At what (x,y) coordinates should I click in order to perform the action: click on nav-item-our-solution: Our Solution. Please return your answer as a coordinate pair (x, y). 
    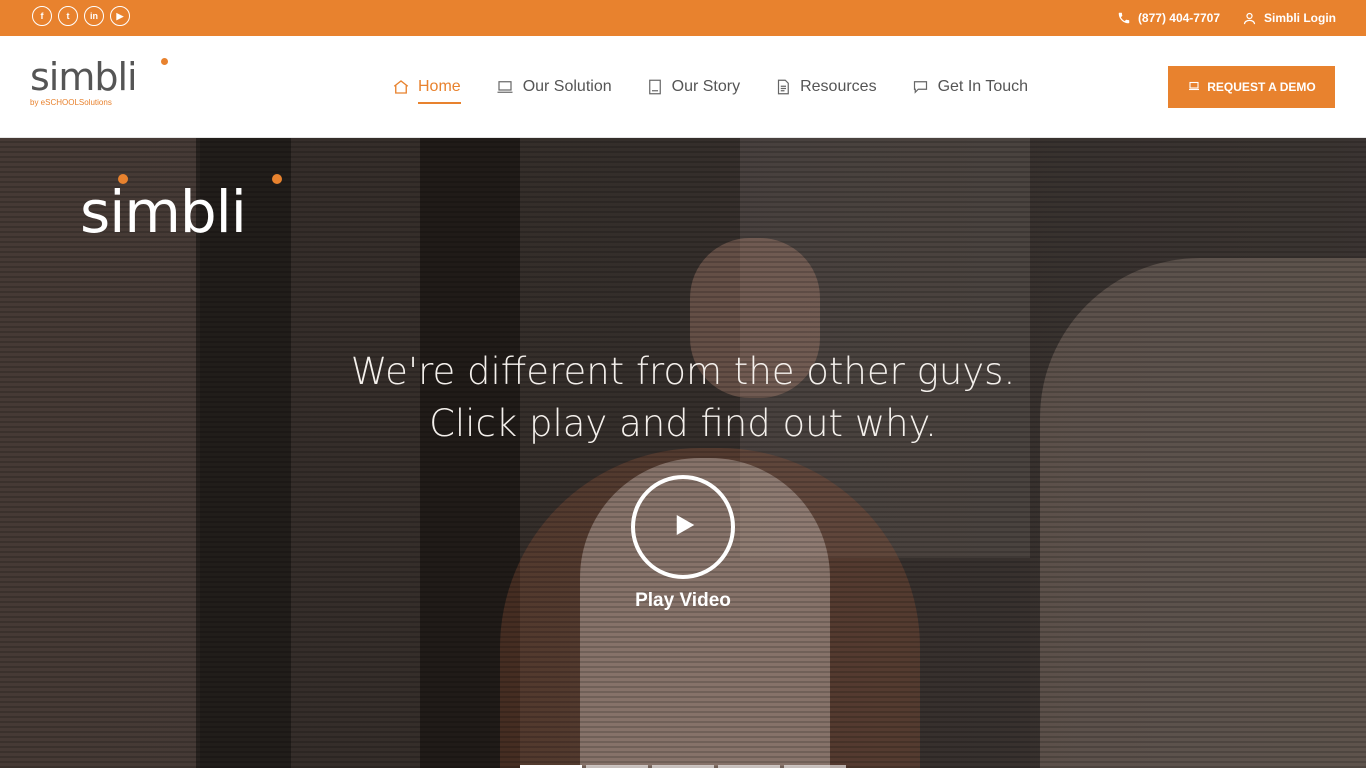
    Looking at the image, I should click on (553, 87).